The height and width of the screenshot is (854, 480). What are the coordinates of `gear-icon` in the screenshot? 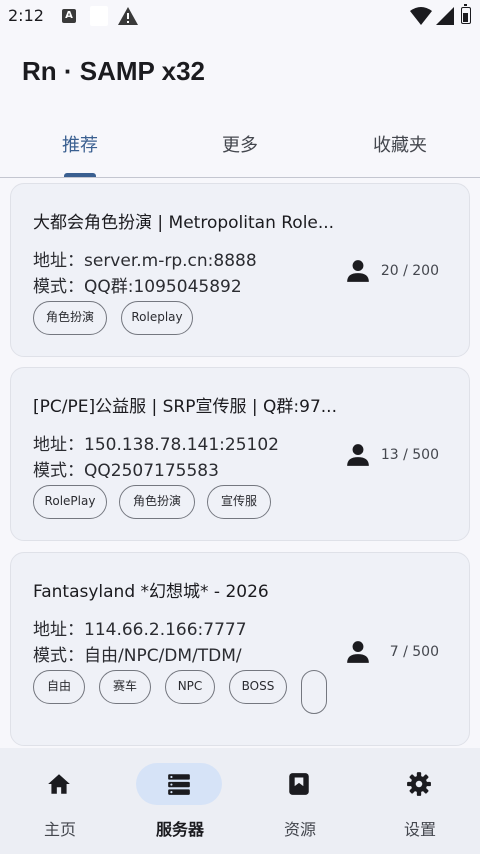 It's located at (419, 784).